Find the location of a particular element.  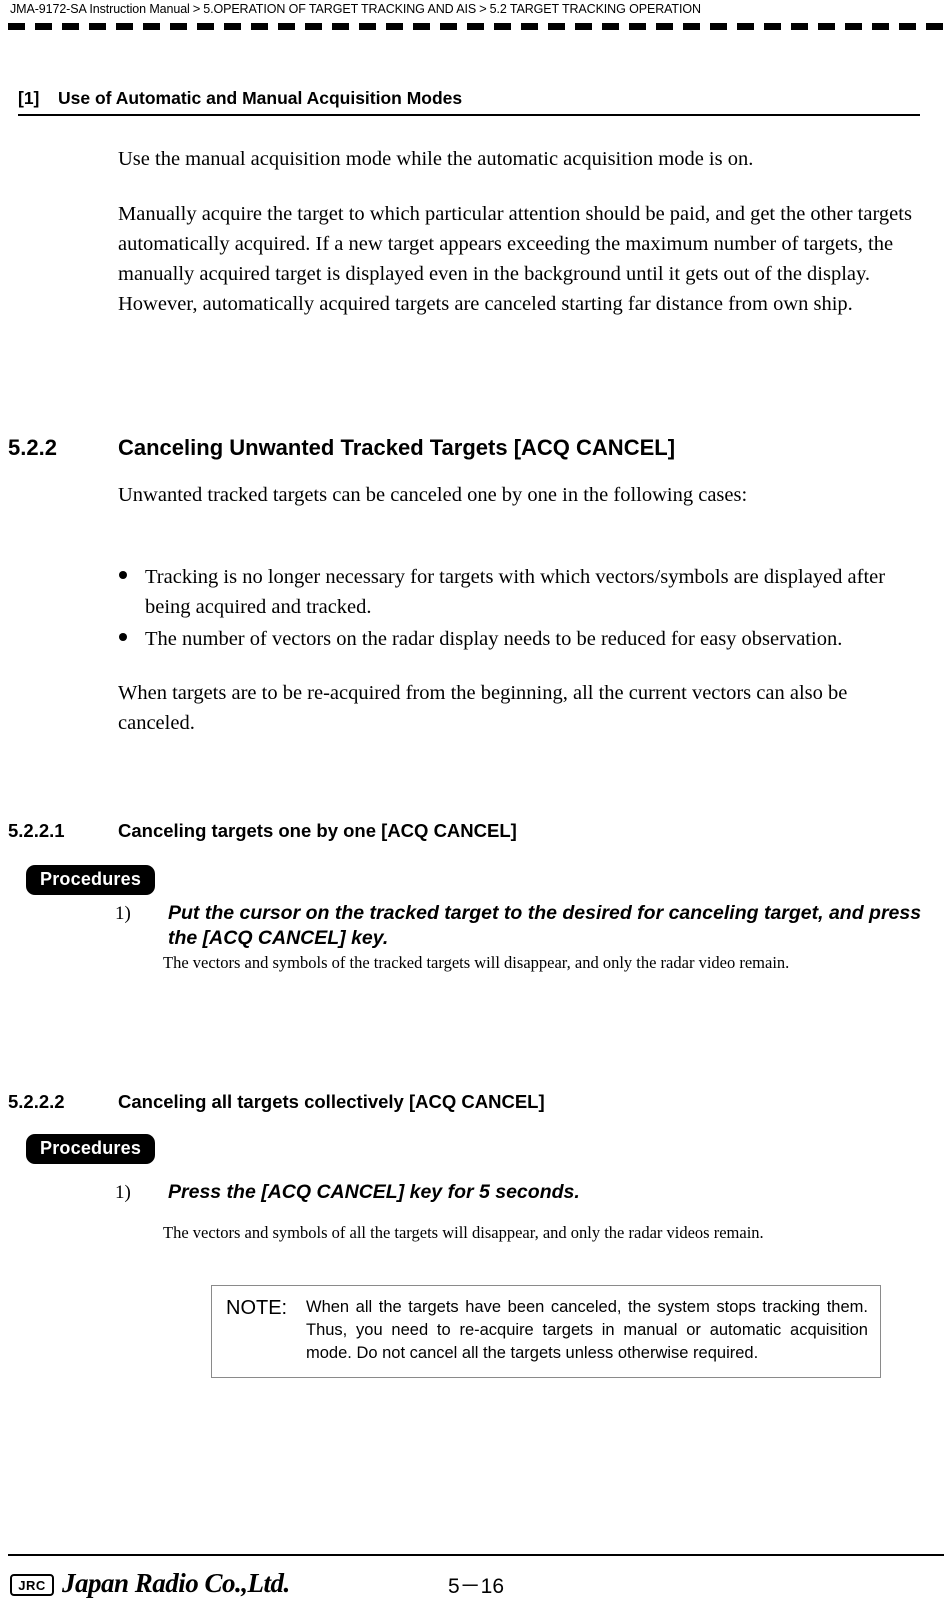

page-footer: JRC Japan Radio Co.,Ltd. 5－16 is located at coordinates (476, 1583).